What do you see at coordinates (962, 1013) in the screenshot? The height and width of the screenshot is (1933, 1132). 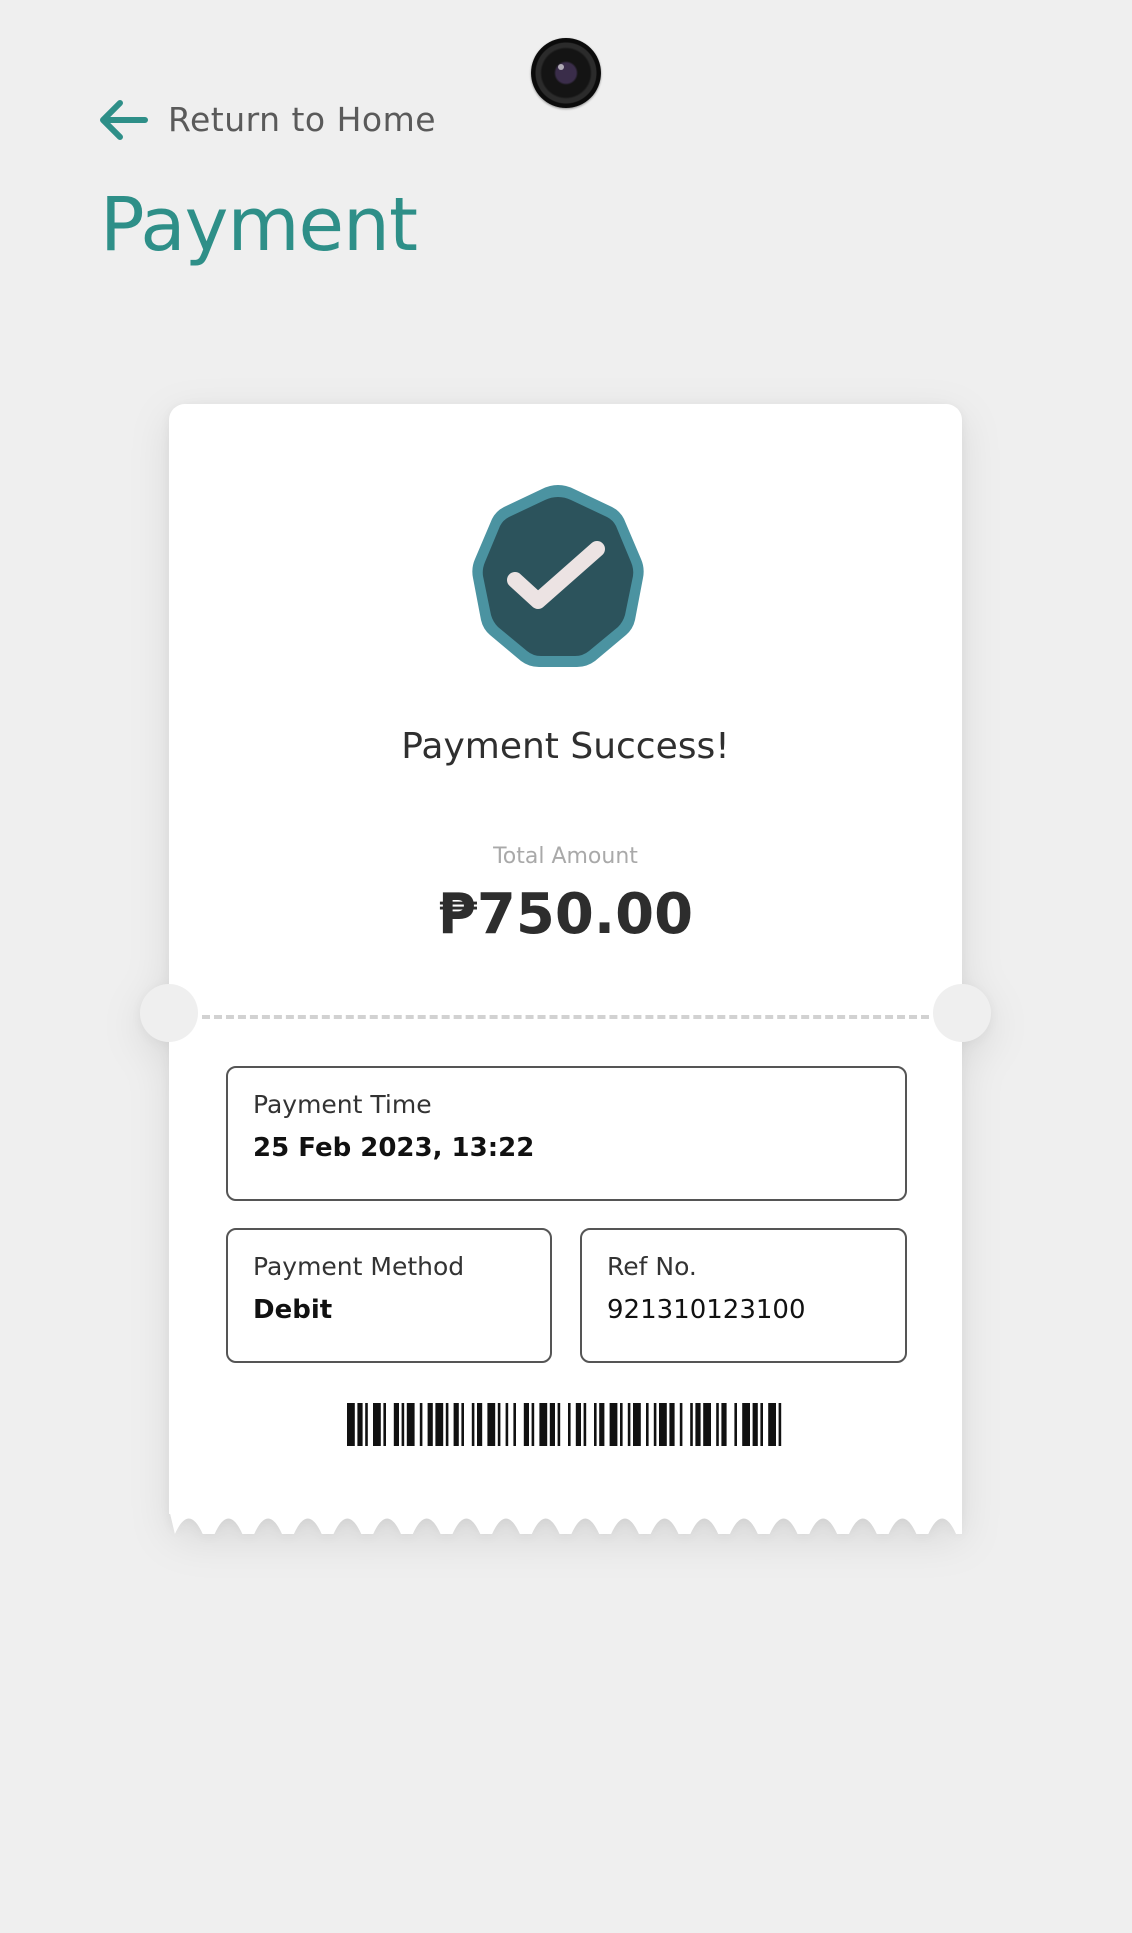 I see `ticket-notch-right` at bounding box center [962, 1013].